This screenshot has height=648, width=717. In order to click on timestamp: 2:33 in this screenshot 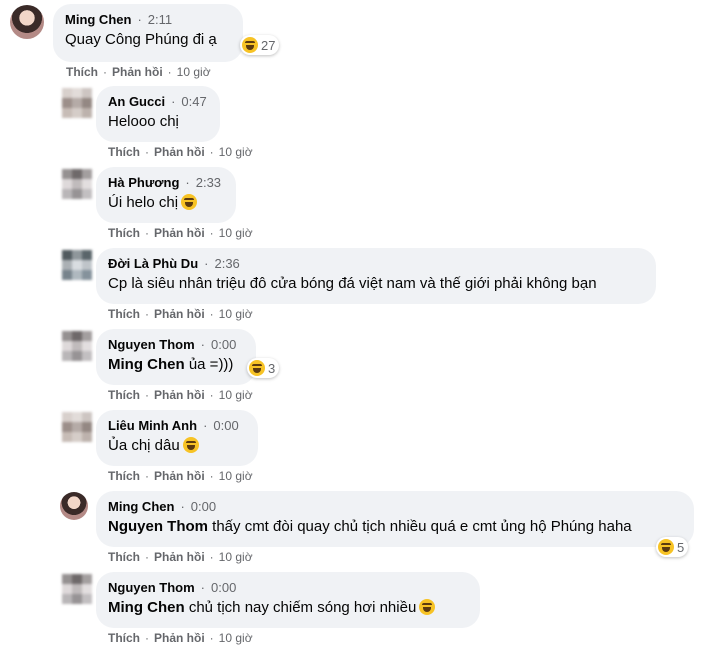, I will do `click(208, 182)`.